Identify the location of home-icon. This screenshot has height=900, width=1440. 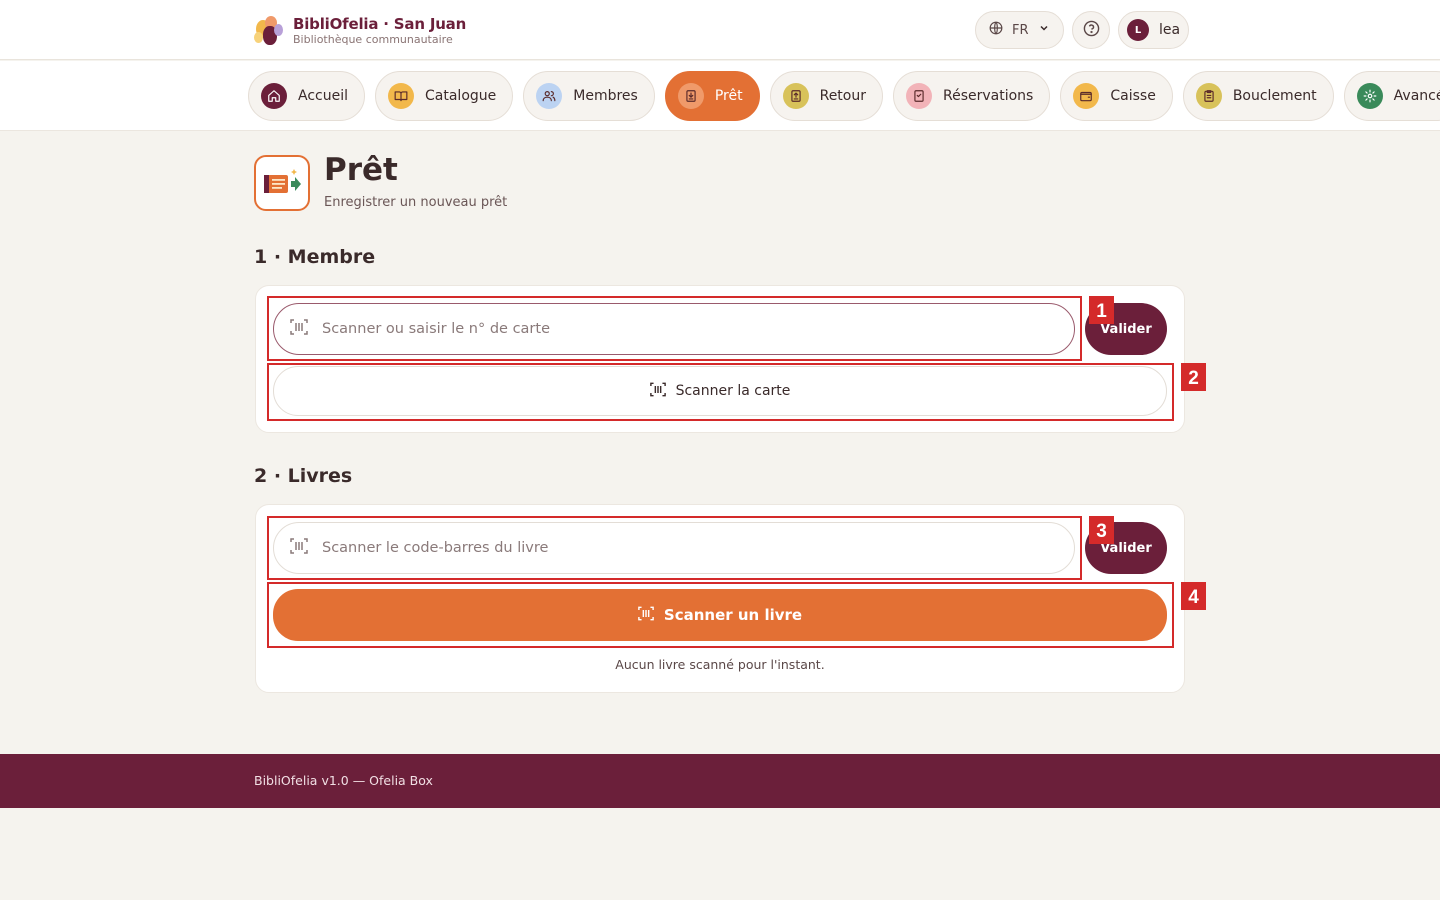
(274, 96).